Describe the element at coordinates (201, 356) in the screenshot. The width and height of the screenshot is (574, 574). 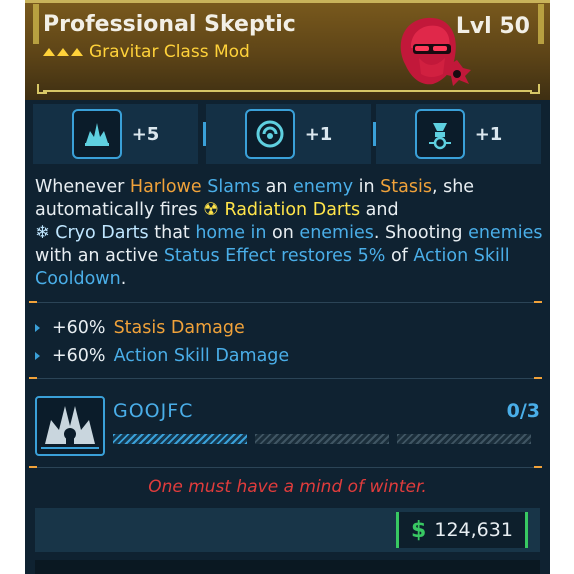
I see `bonus-label: Action Skill Damage` at that location.